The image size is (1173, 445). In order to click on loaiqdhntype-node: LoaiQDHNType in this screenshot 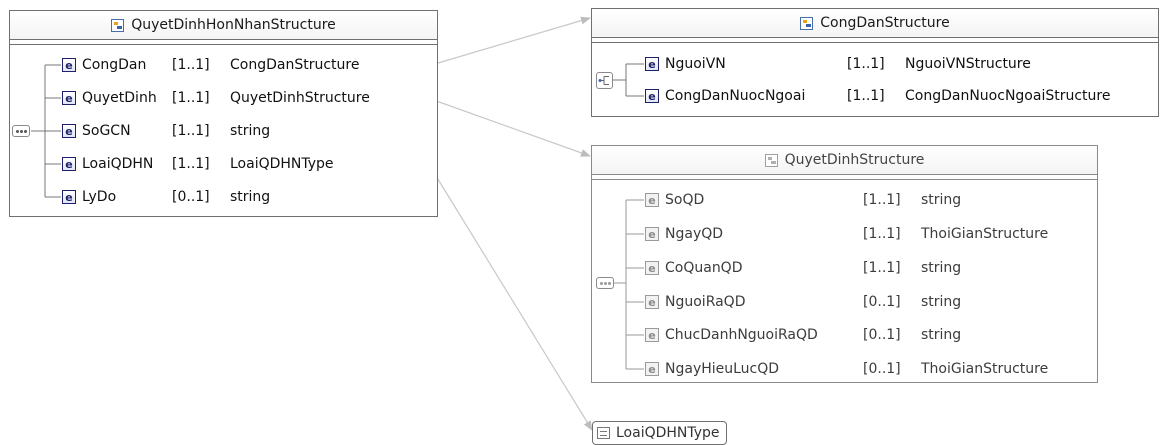, I will do `click(659, 433)`.